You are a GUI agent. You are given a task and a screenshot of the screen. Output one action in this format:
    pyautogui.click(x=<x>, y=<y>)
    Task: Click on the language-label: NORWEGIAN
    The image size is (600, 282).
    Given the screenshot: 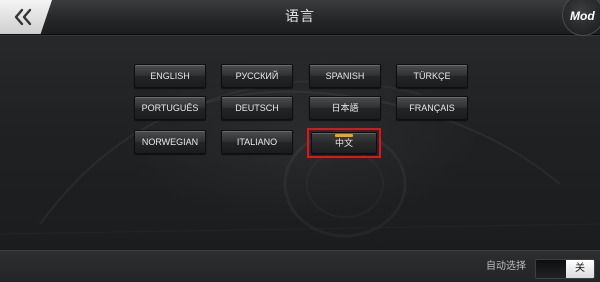 What is the action you would take?
    pyautogui.click(x=170, y=142)
    